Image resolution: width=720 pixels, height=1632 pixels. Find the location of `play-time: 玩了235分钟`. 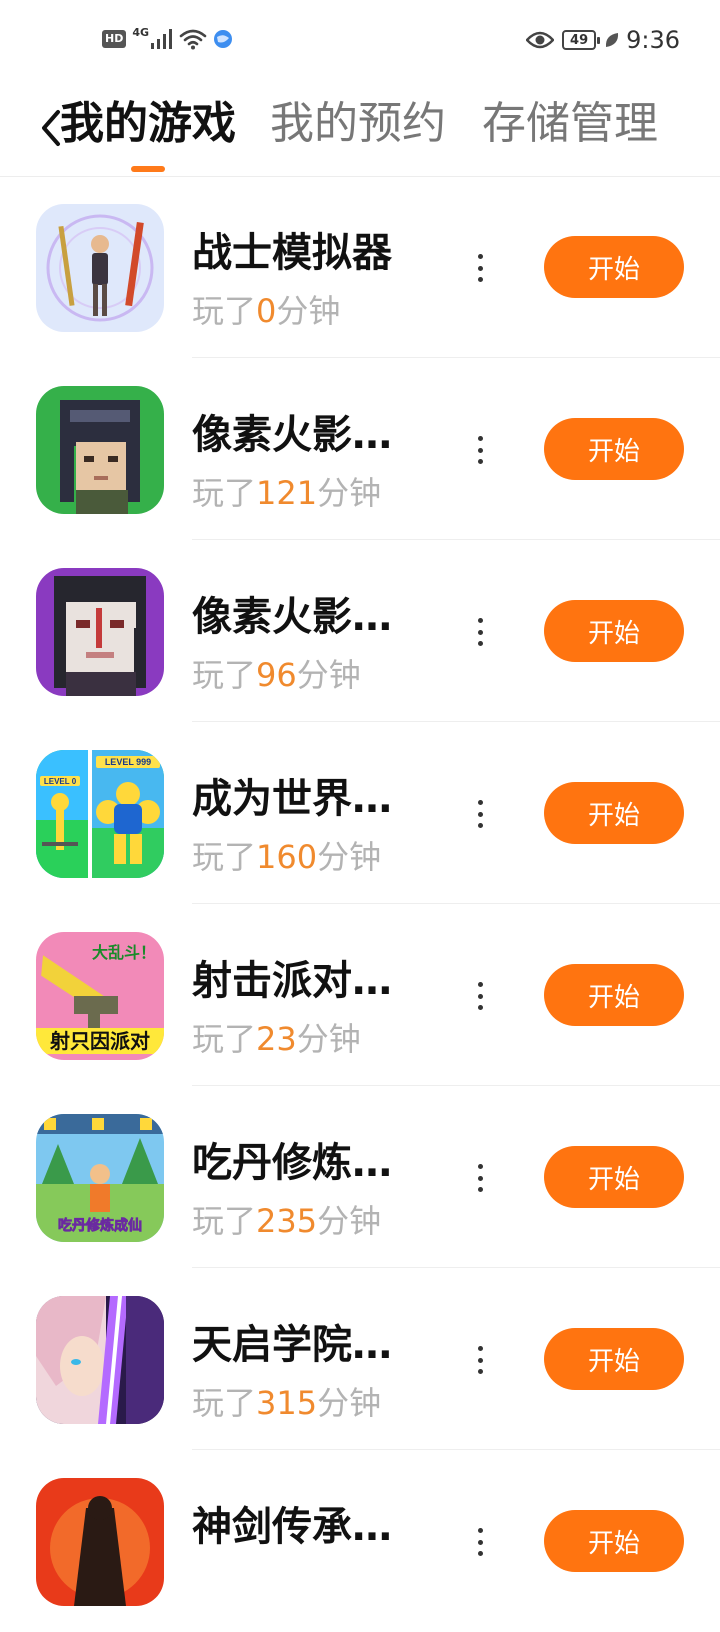

play-time: 玩了235分钟 is located at coordinates (286, 1221).